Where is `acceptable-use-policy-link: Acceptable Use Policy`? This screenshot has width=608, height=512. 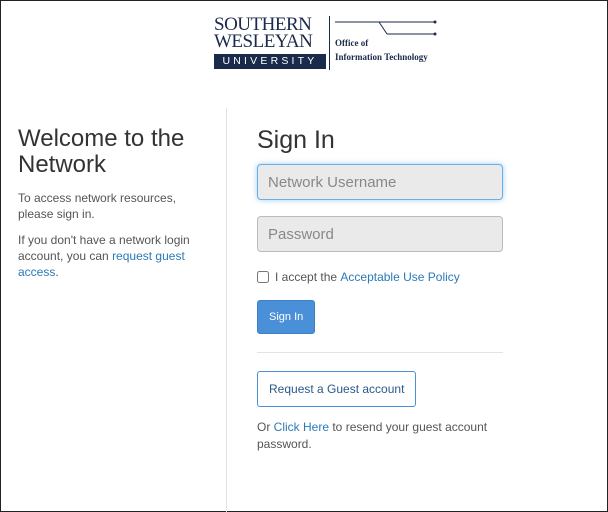 acceptable-use-policy-link: Acceptable Use Policy is located at coordinates (399, 277).